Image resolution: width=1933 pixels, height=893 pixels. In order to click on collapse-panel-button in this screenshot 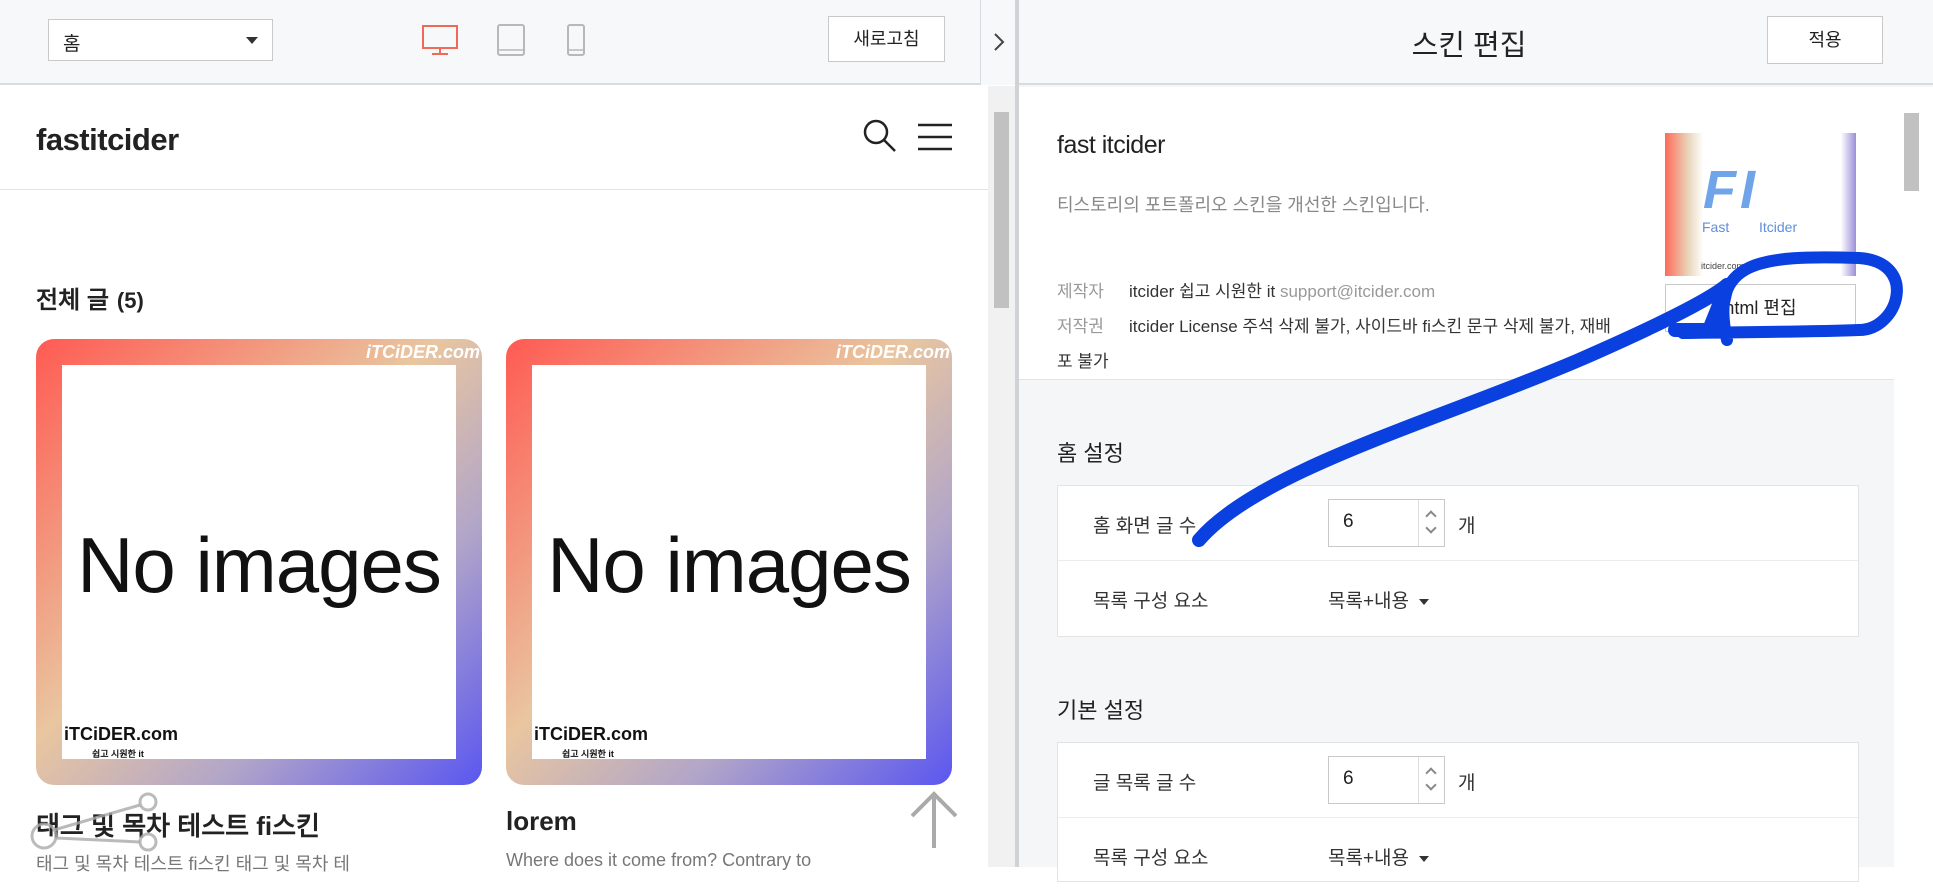, I will do `click(997, 42)`.